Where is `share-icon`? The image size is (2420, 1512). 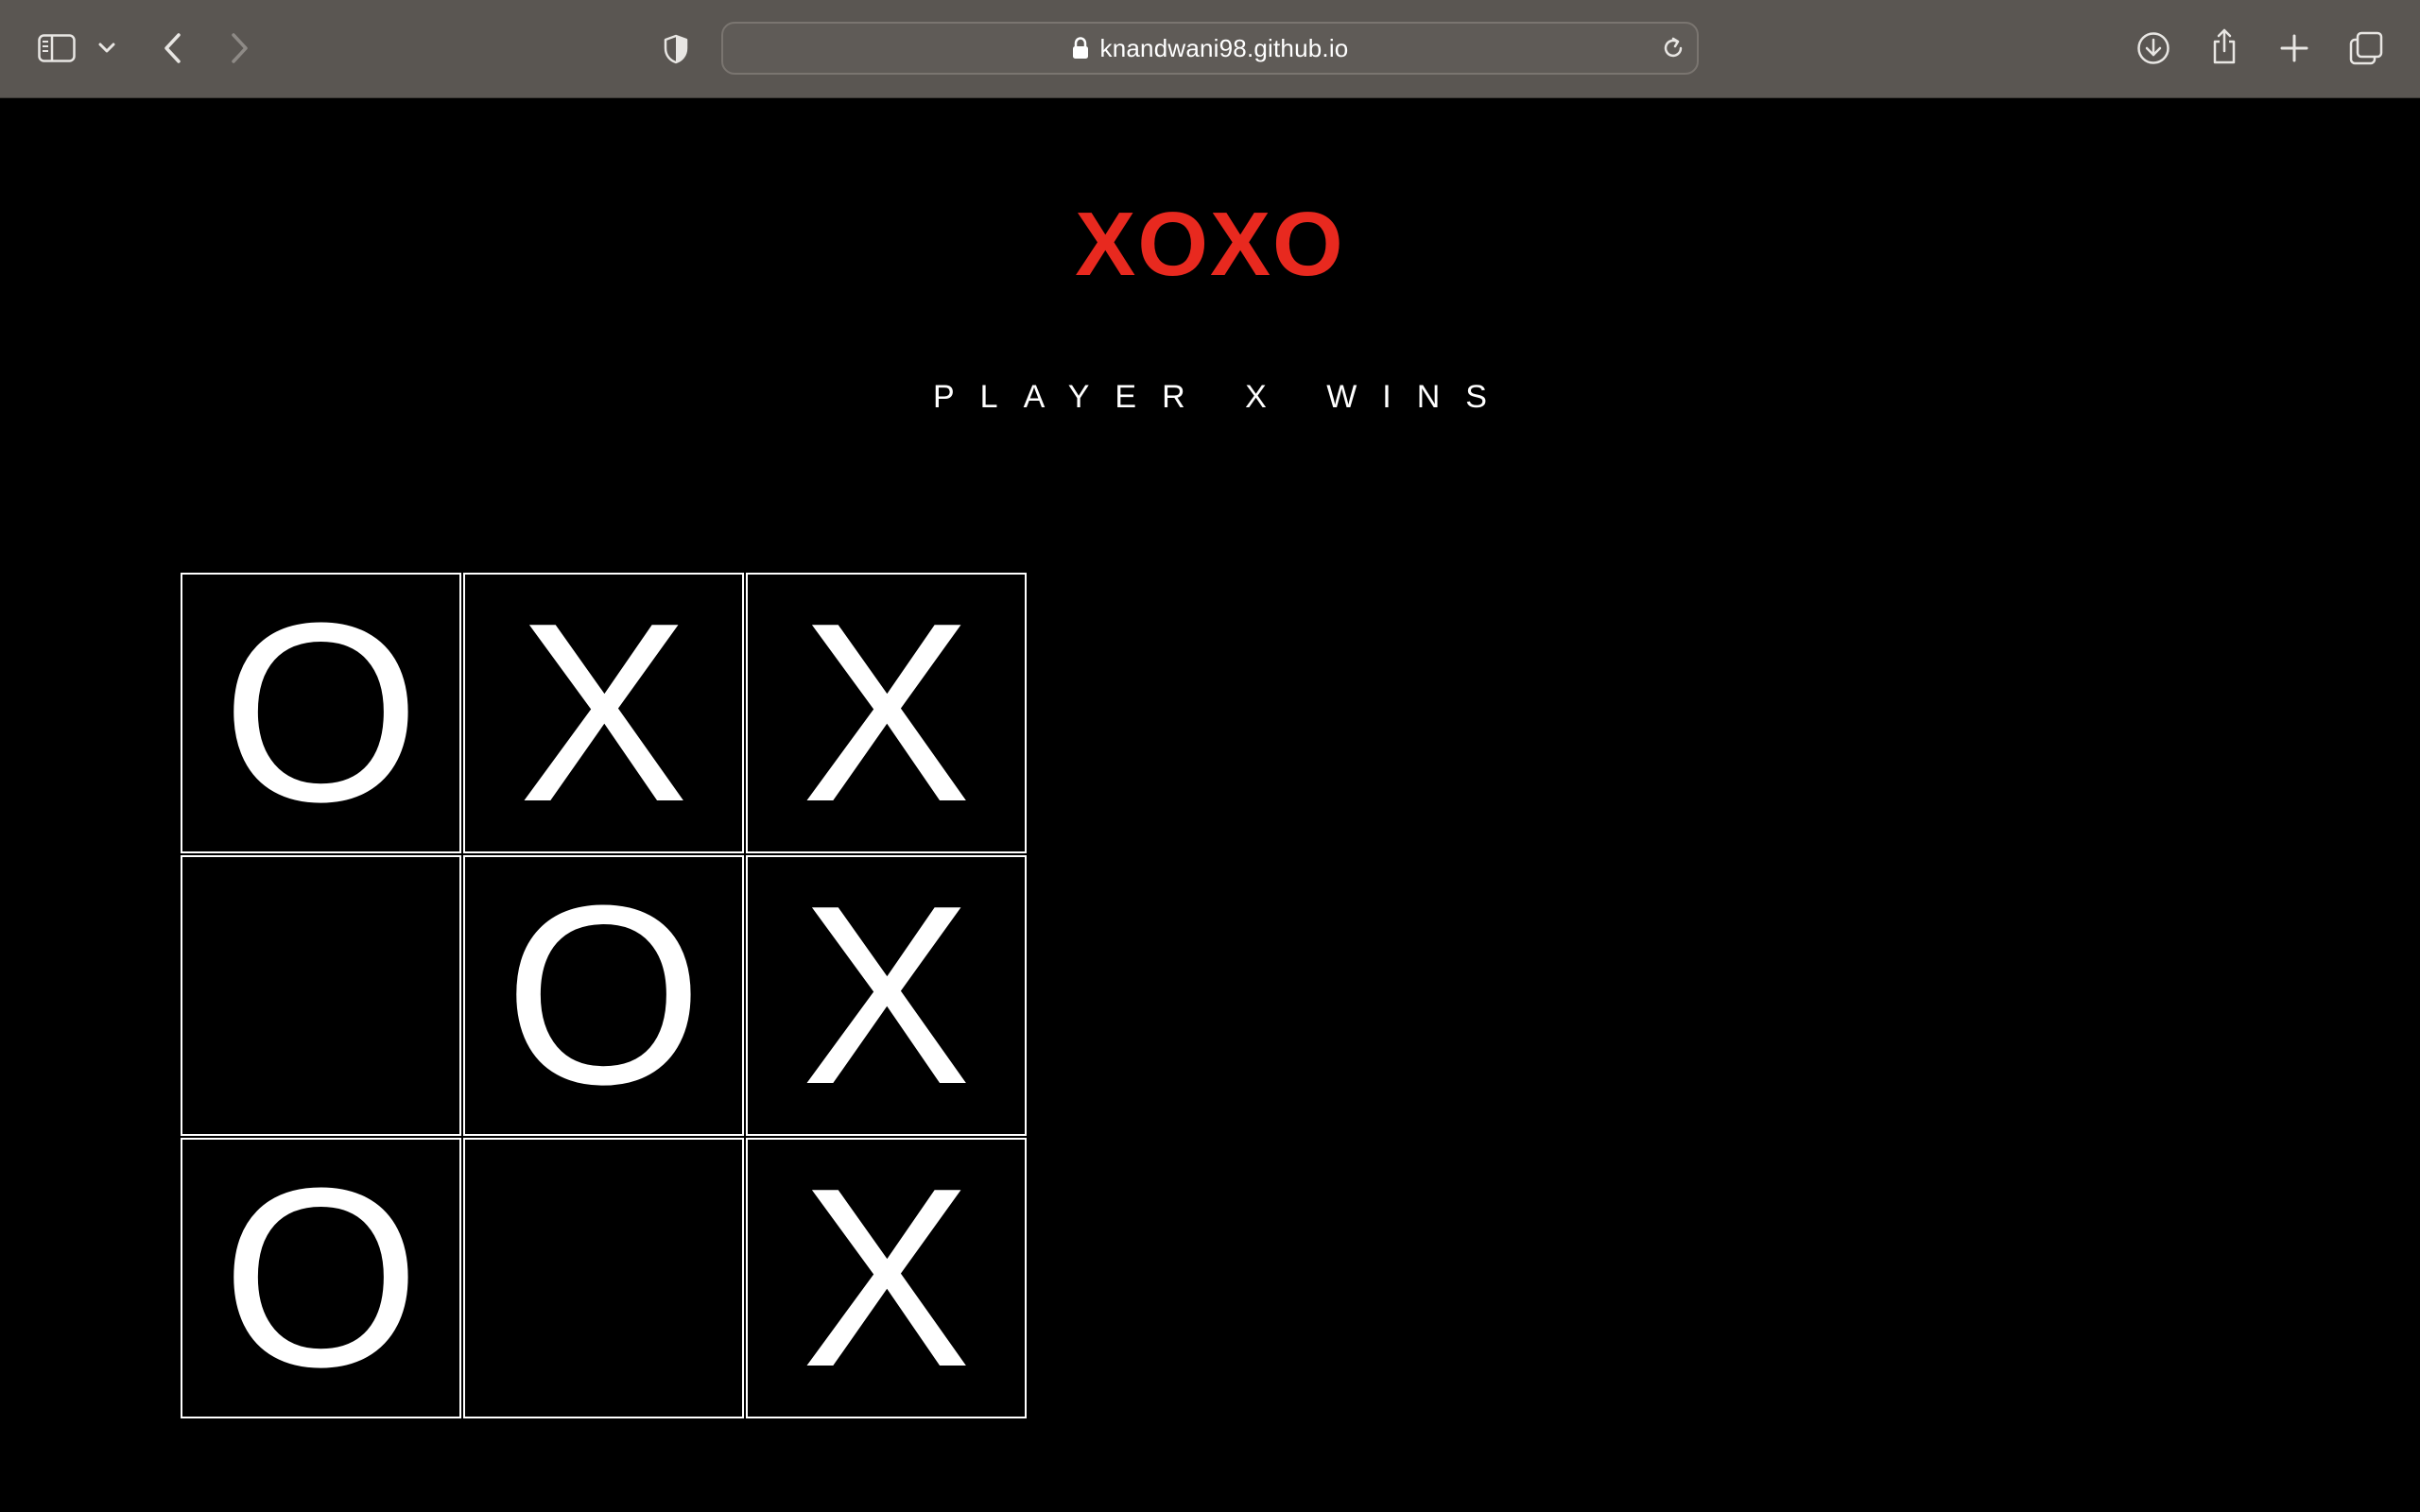 share-icon is located at coordinates (2224, 46).